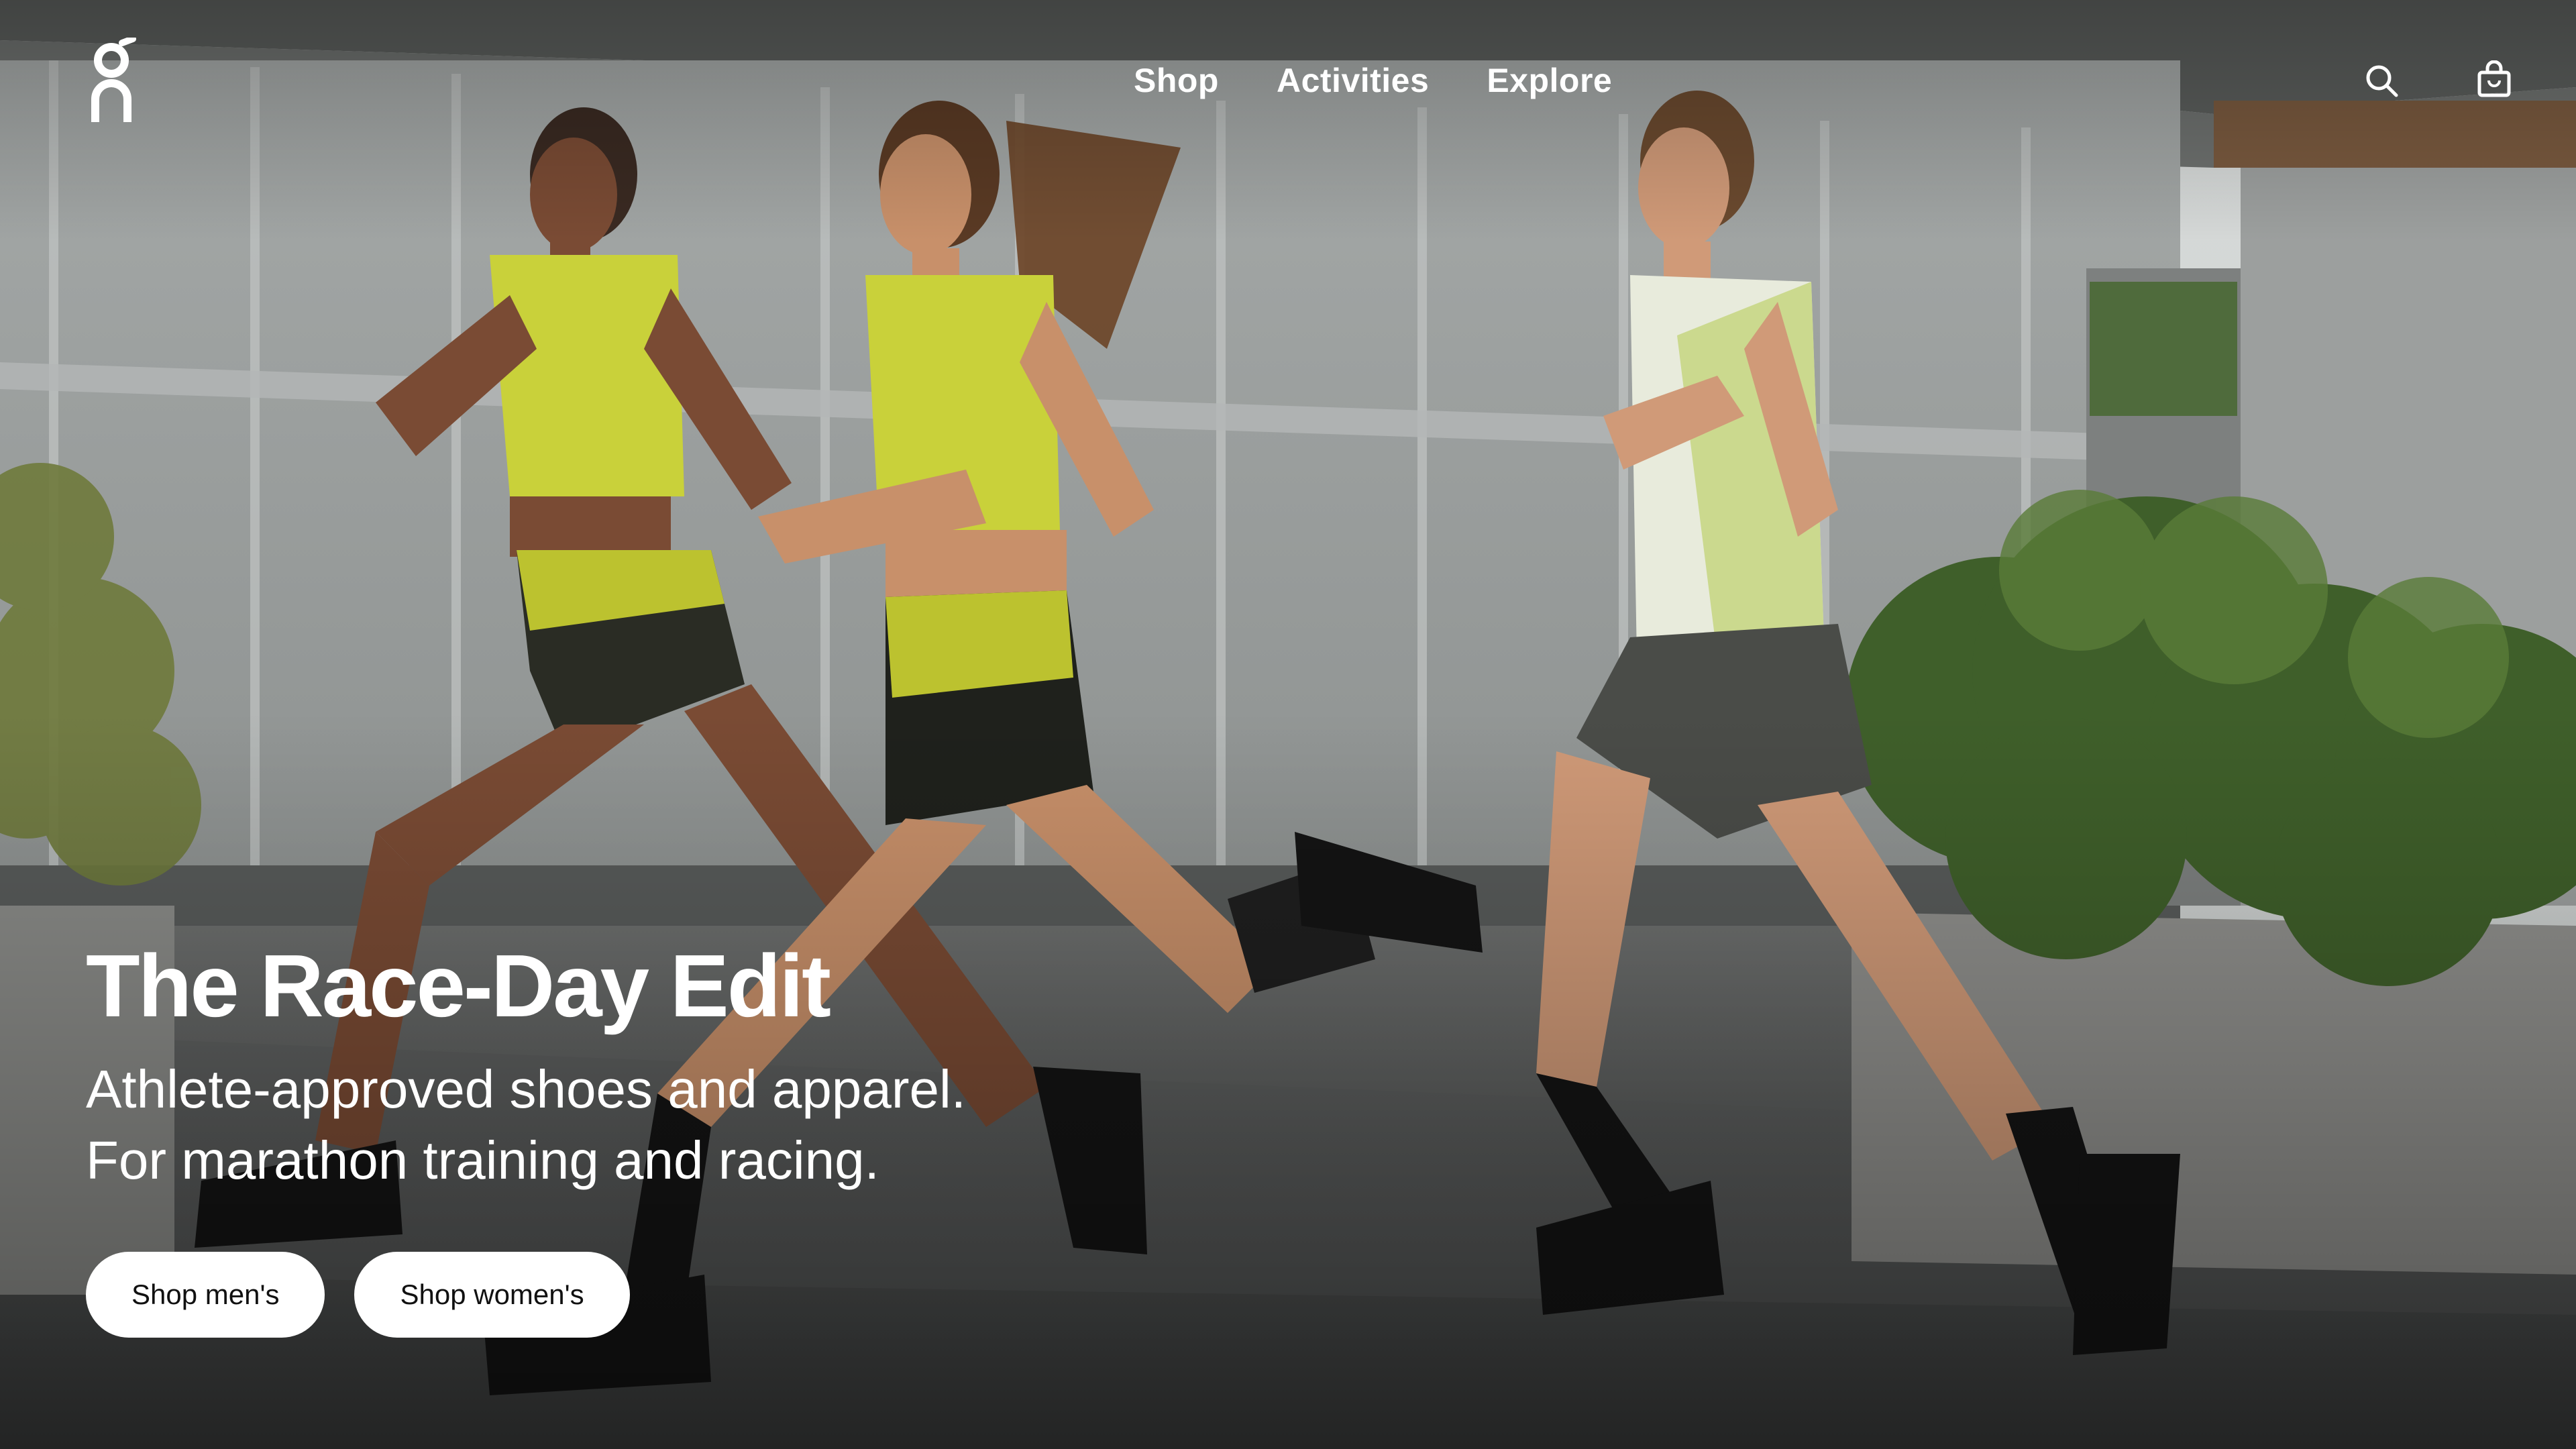 The image size is (2576, 1449). What do you see at coordinates (482, 1160) in the screenshot?
I see `hero-subline-2: For marathon training and racing.` at bounding box center [482, 1160].